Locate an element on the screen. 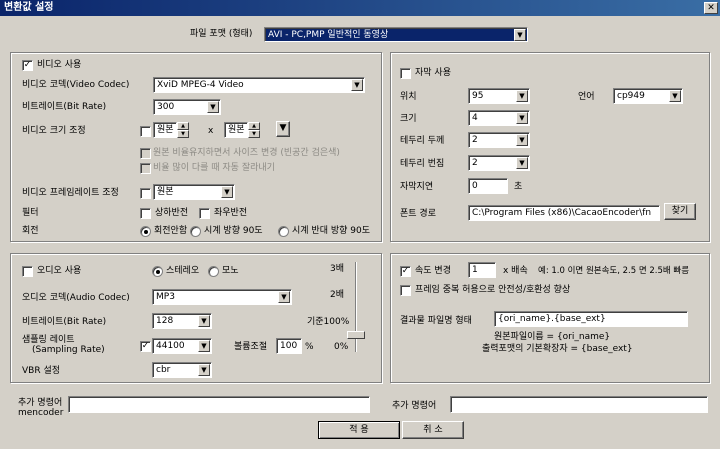  sub-pos-value: 95 is located at coordinates (478, 96).